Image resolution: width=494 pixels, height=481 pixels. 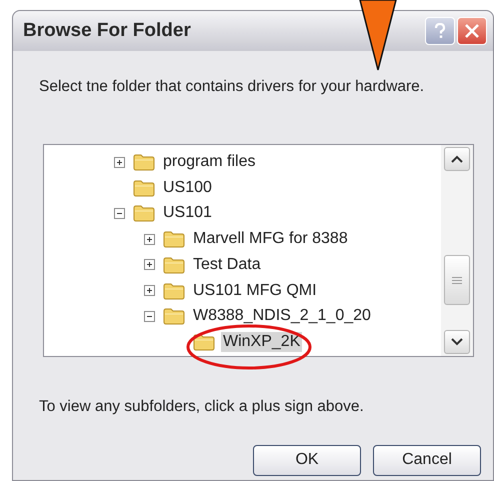 What do you see at coordinates (261, 342) in the screenshot?
I see `folder-label: WinXP_2K` at bounding box center [261, 342].